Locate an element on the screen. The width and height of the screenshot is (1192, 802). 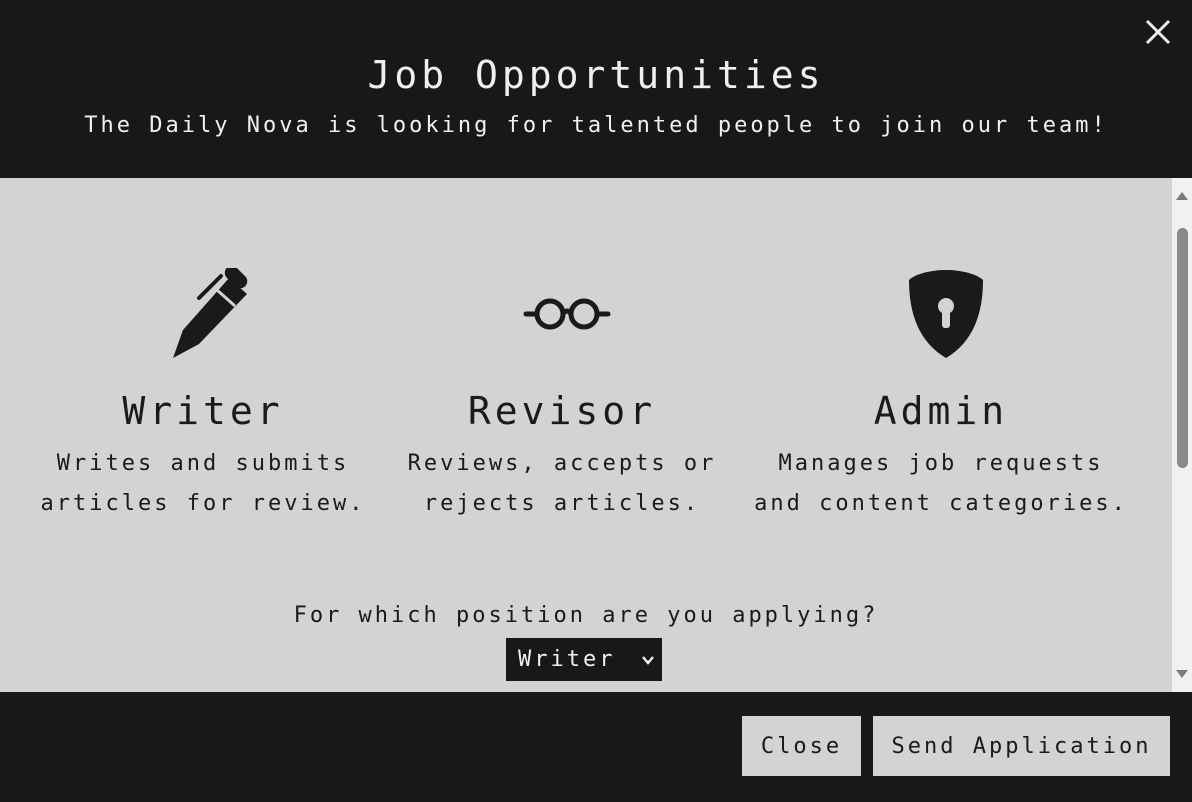
role-description-line: Reviews, accepts or is located at coordinates (562, 463).